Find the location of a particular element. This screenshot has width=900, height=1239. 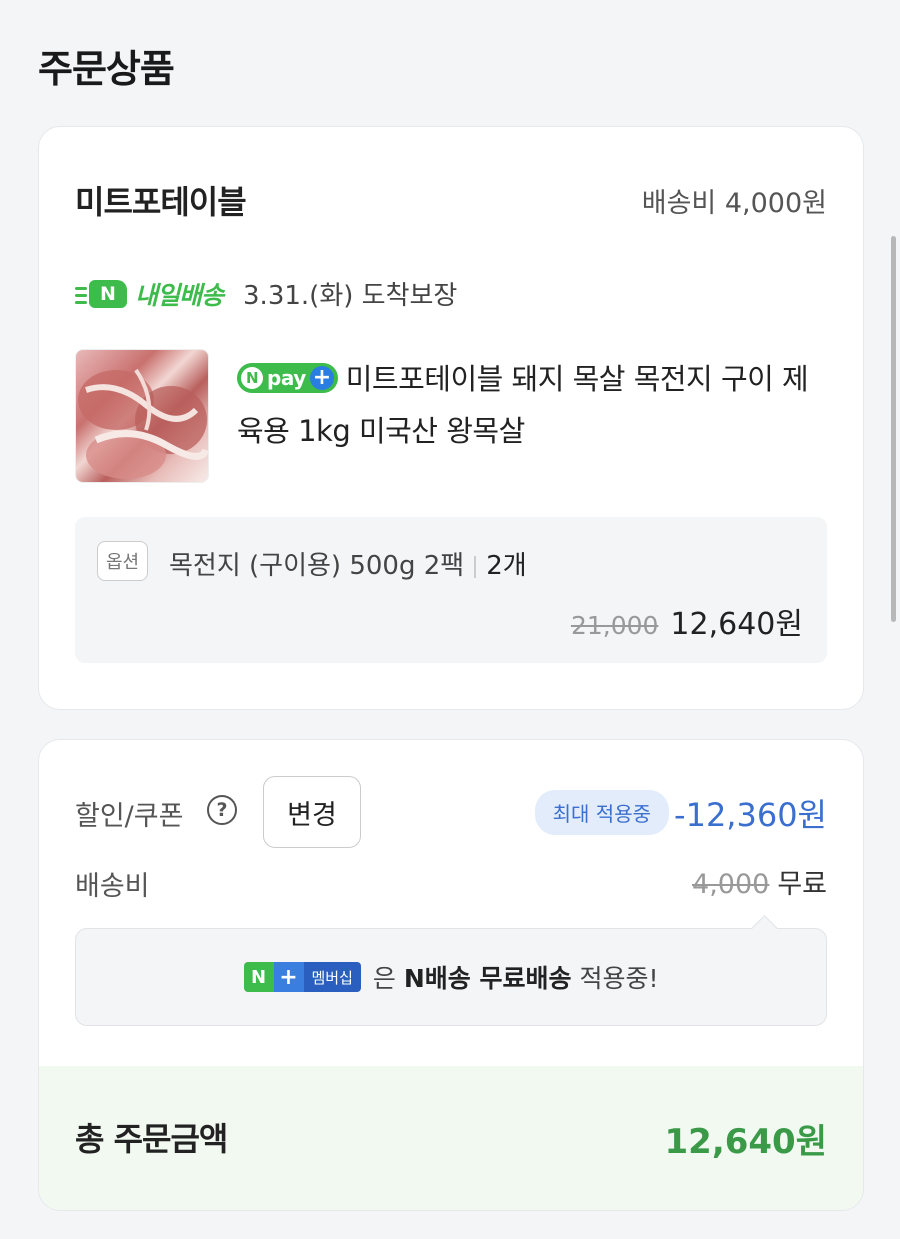

delivery-info: N 내일배송 3.31.(화) 도착보장 is located at coordinates (266, 293).